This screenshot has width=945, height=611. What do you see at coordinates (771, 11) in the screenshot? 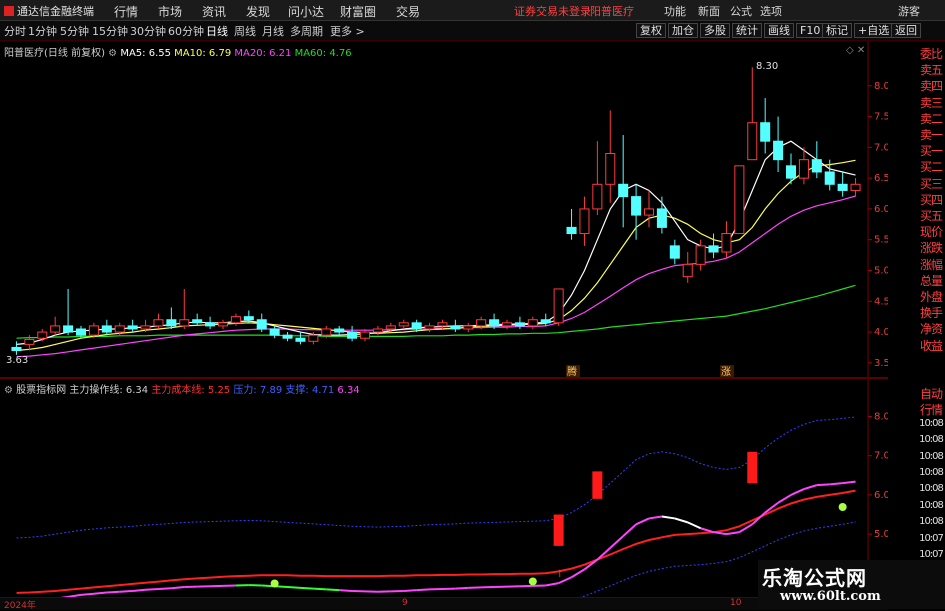
I see `menu-item-xuanxiang: 选项` at bounding box center [771, 11].